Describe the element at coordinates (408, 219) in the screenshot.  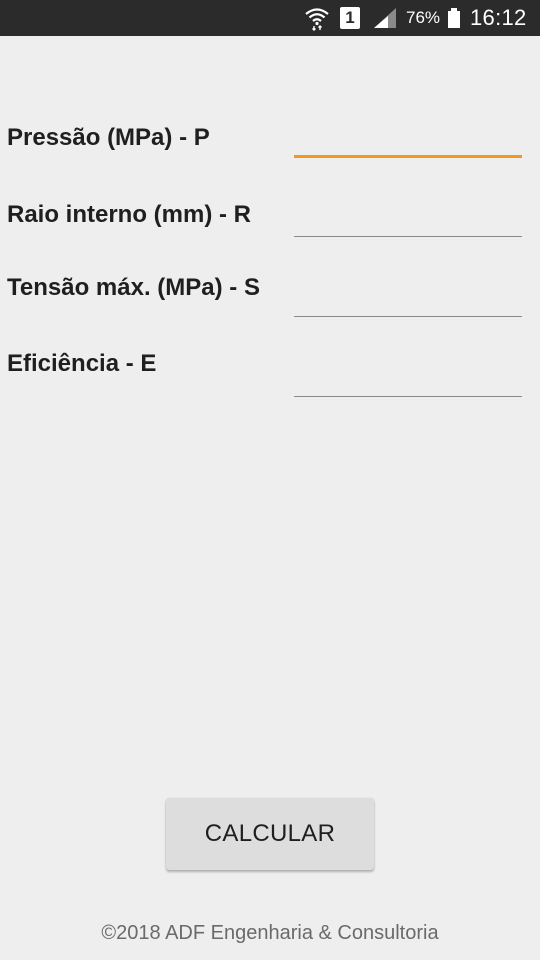
I see `inner-radius-input` at that location.